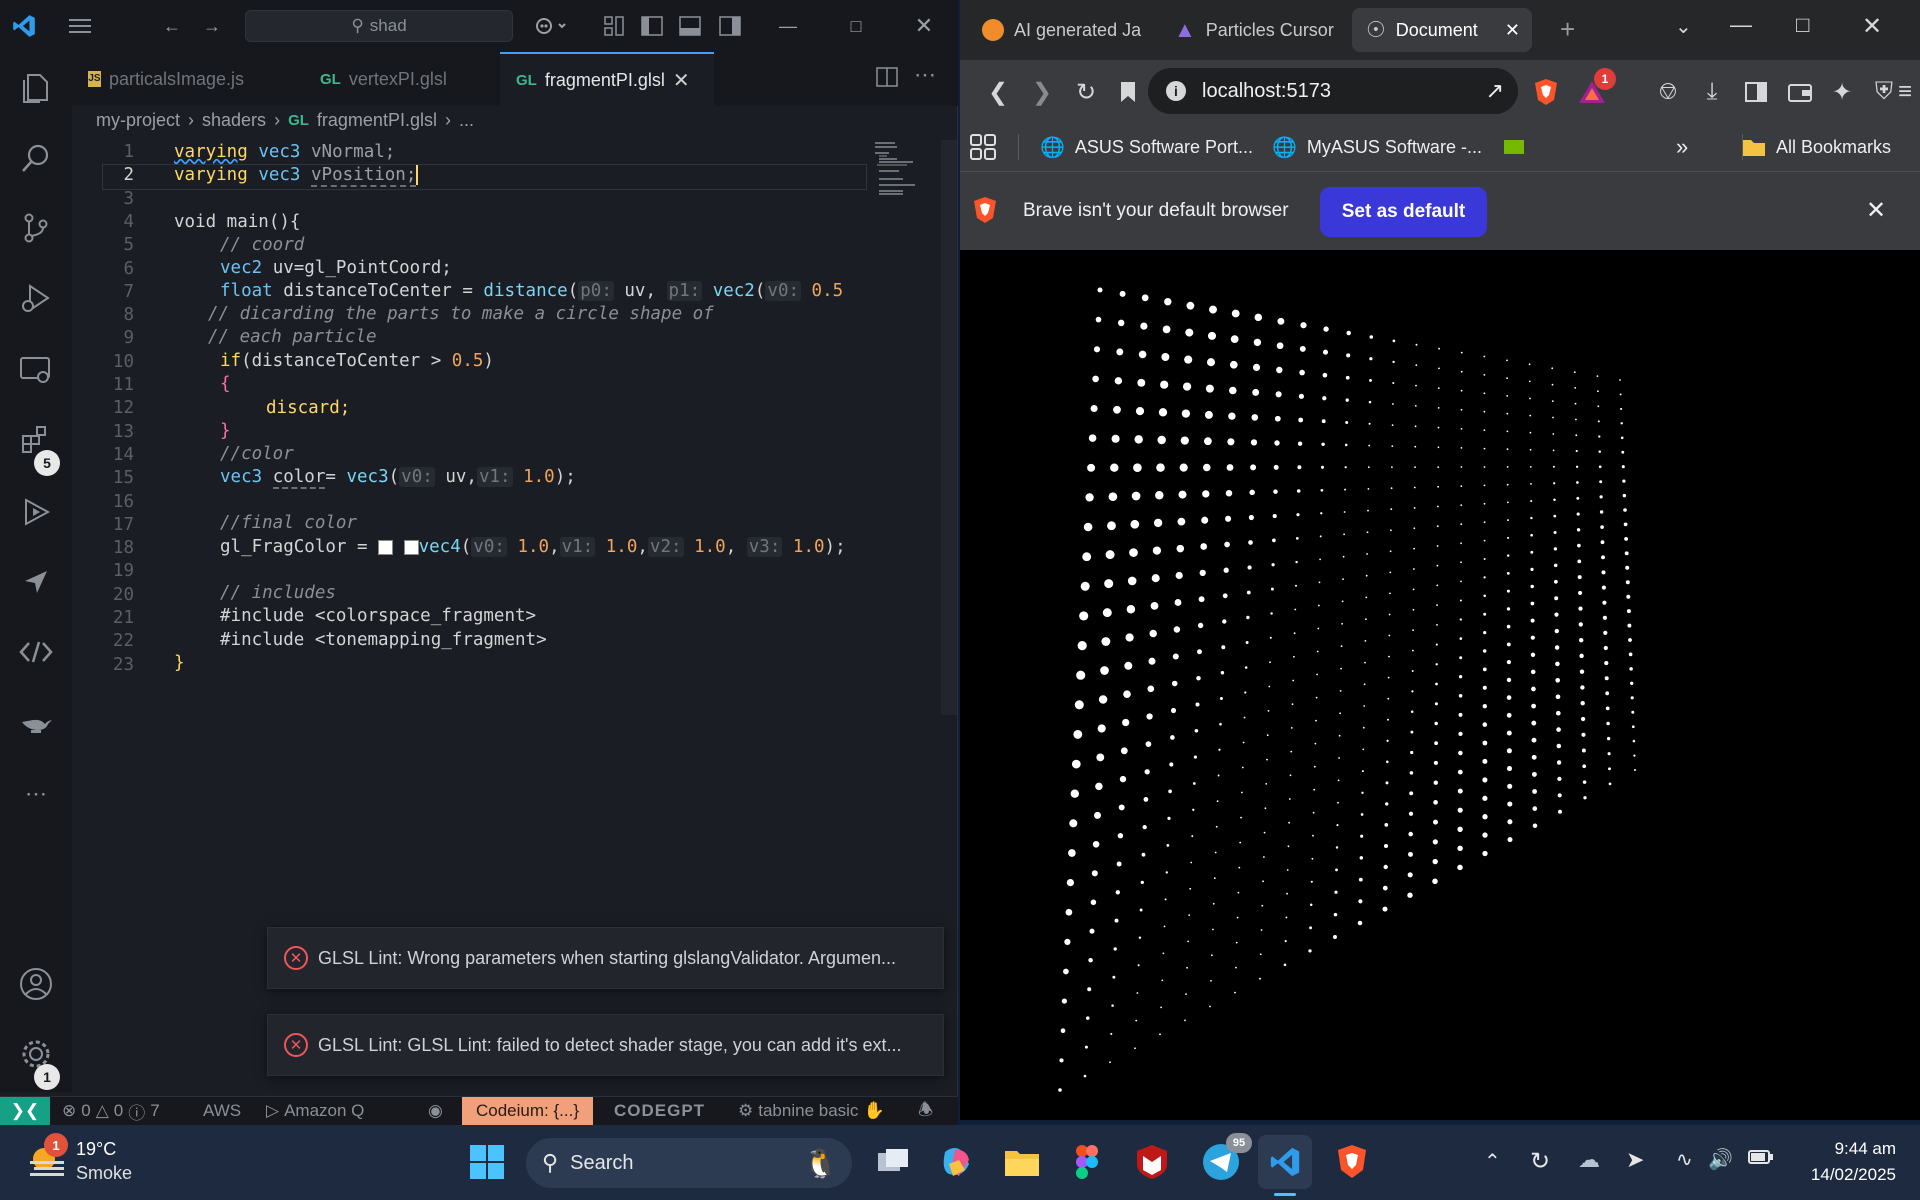 This screenshot has width=1920, height=1200. I want to click on forward-icon: ❯, so click(1042, 92).